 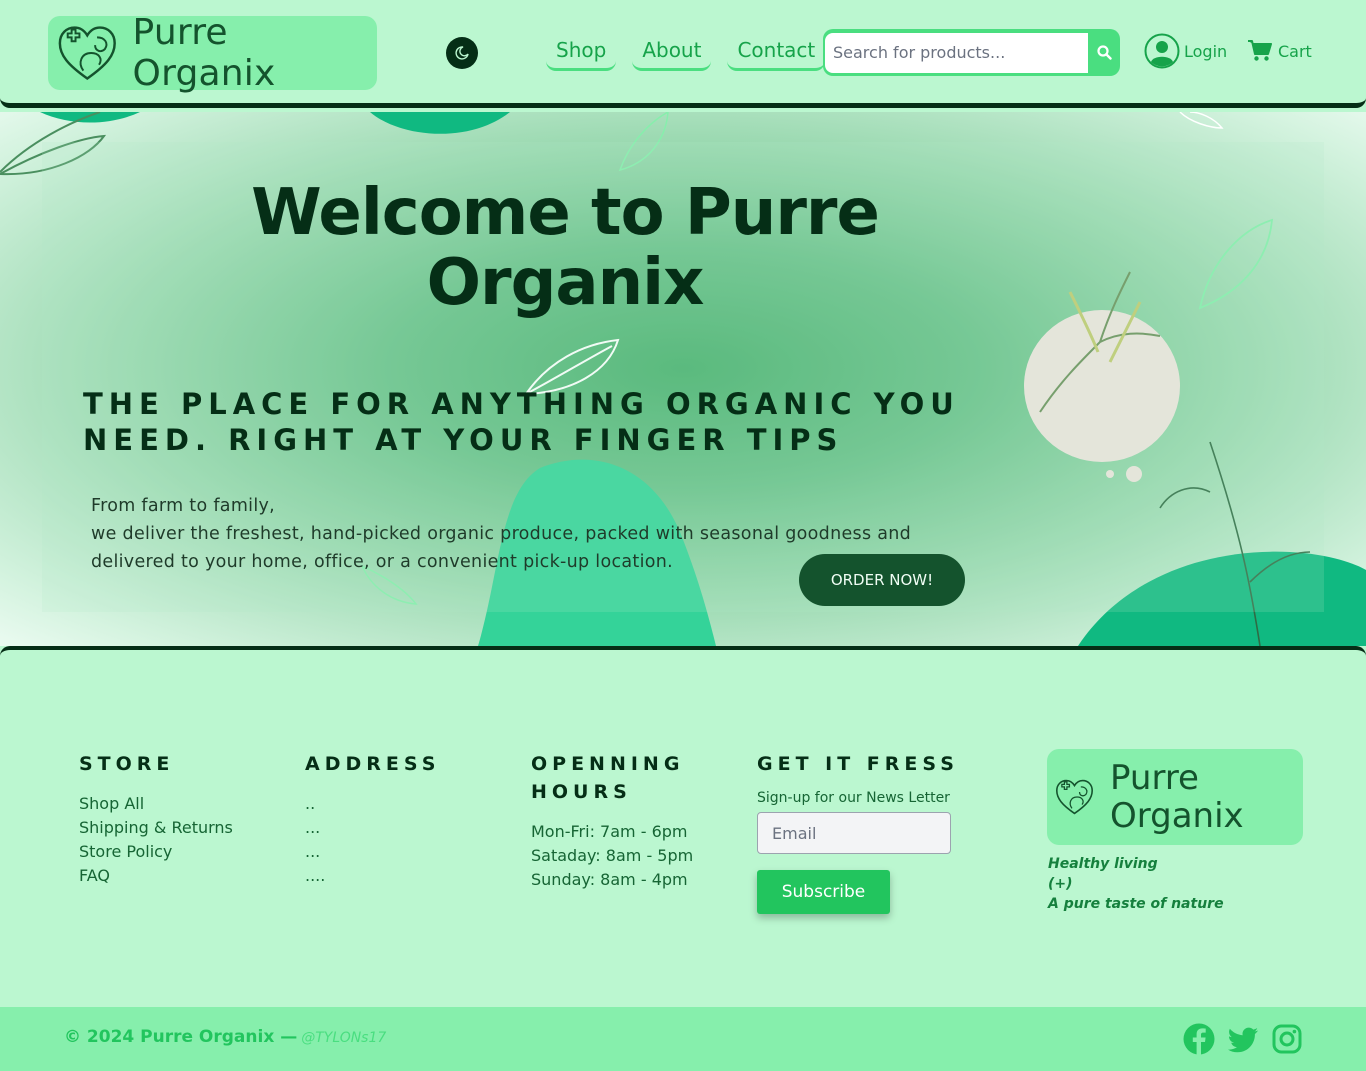 I want to click on footer-link-shop-all: Shop All, so click(x=156, y=804).